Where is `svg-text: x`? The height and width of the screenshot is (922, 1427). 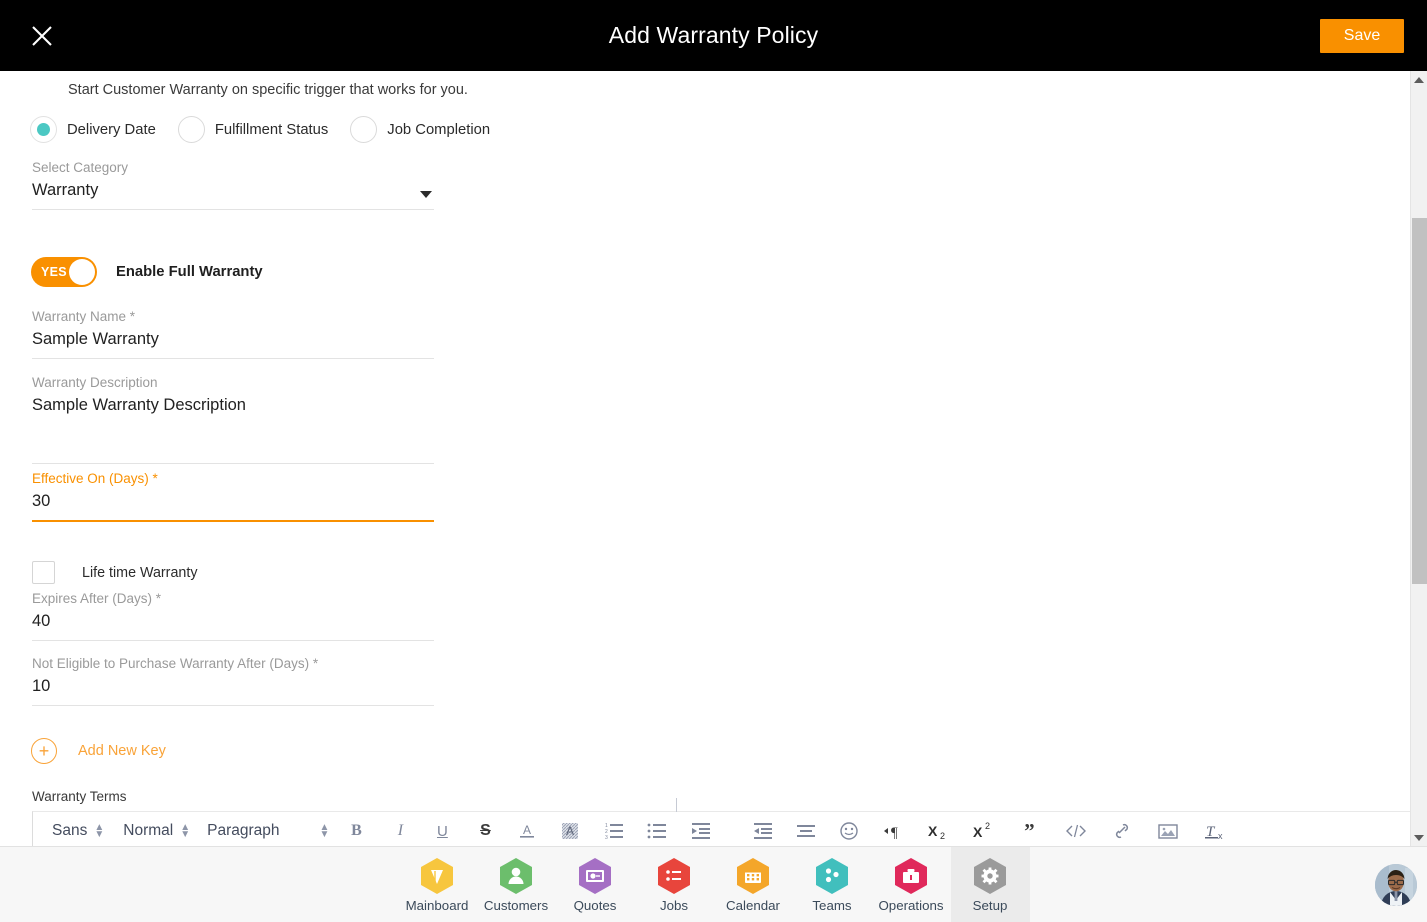
svg-text: x is located at coordinates (1220, 836).